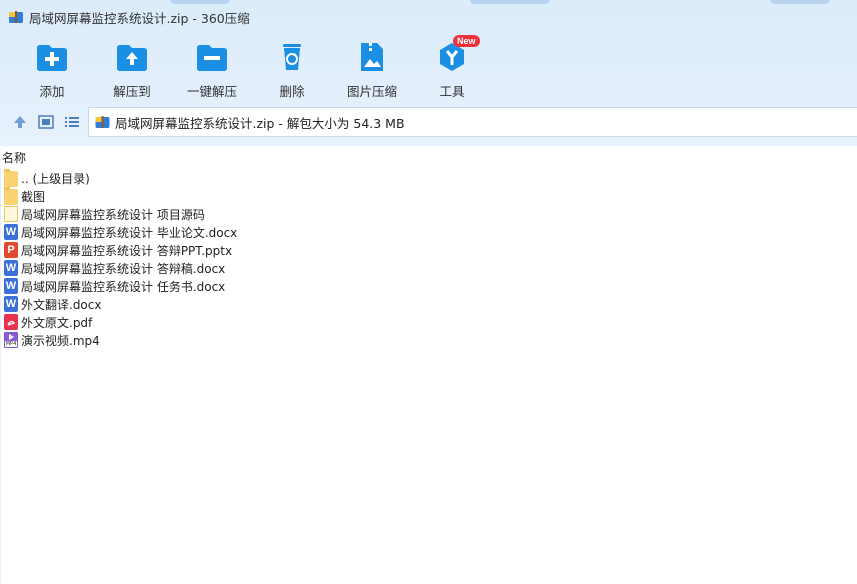 The width and height of the screenshot is (857, 584). I want to click on list-view-icon, so click(72, 122).